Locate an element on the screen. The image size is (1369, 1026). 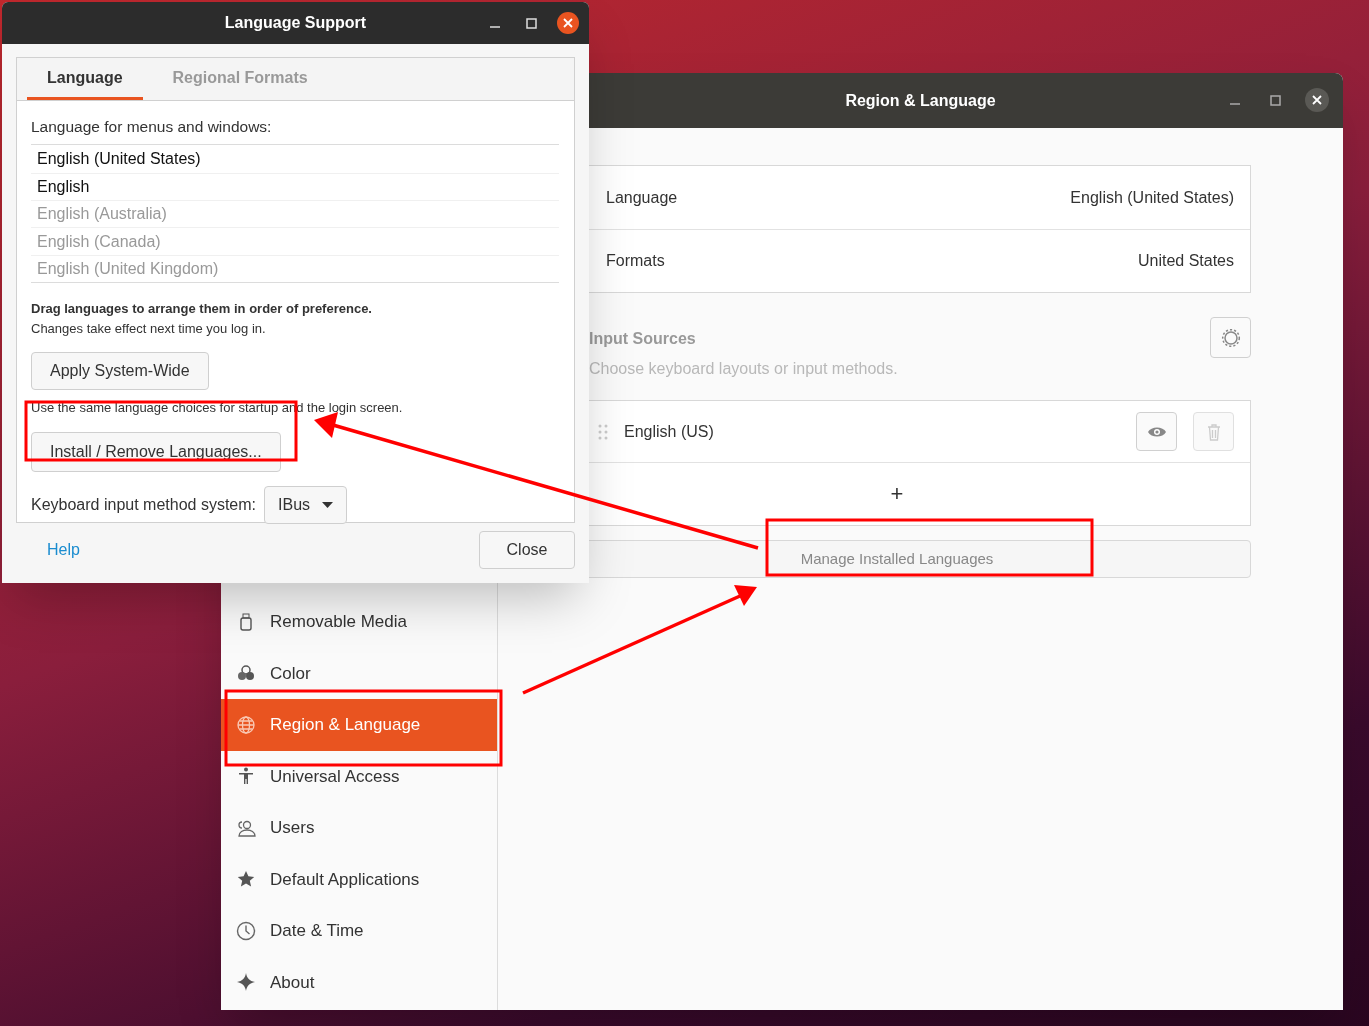
setting-label: Formats is located at coordinates (635, 261).